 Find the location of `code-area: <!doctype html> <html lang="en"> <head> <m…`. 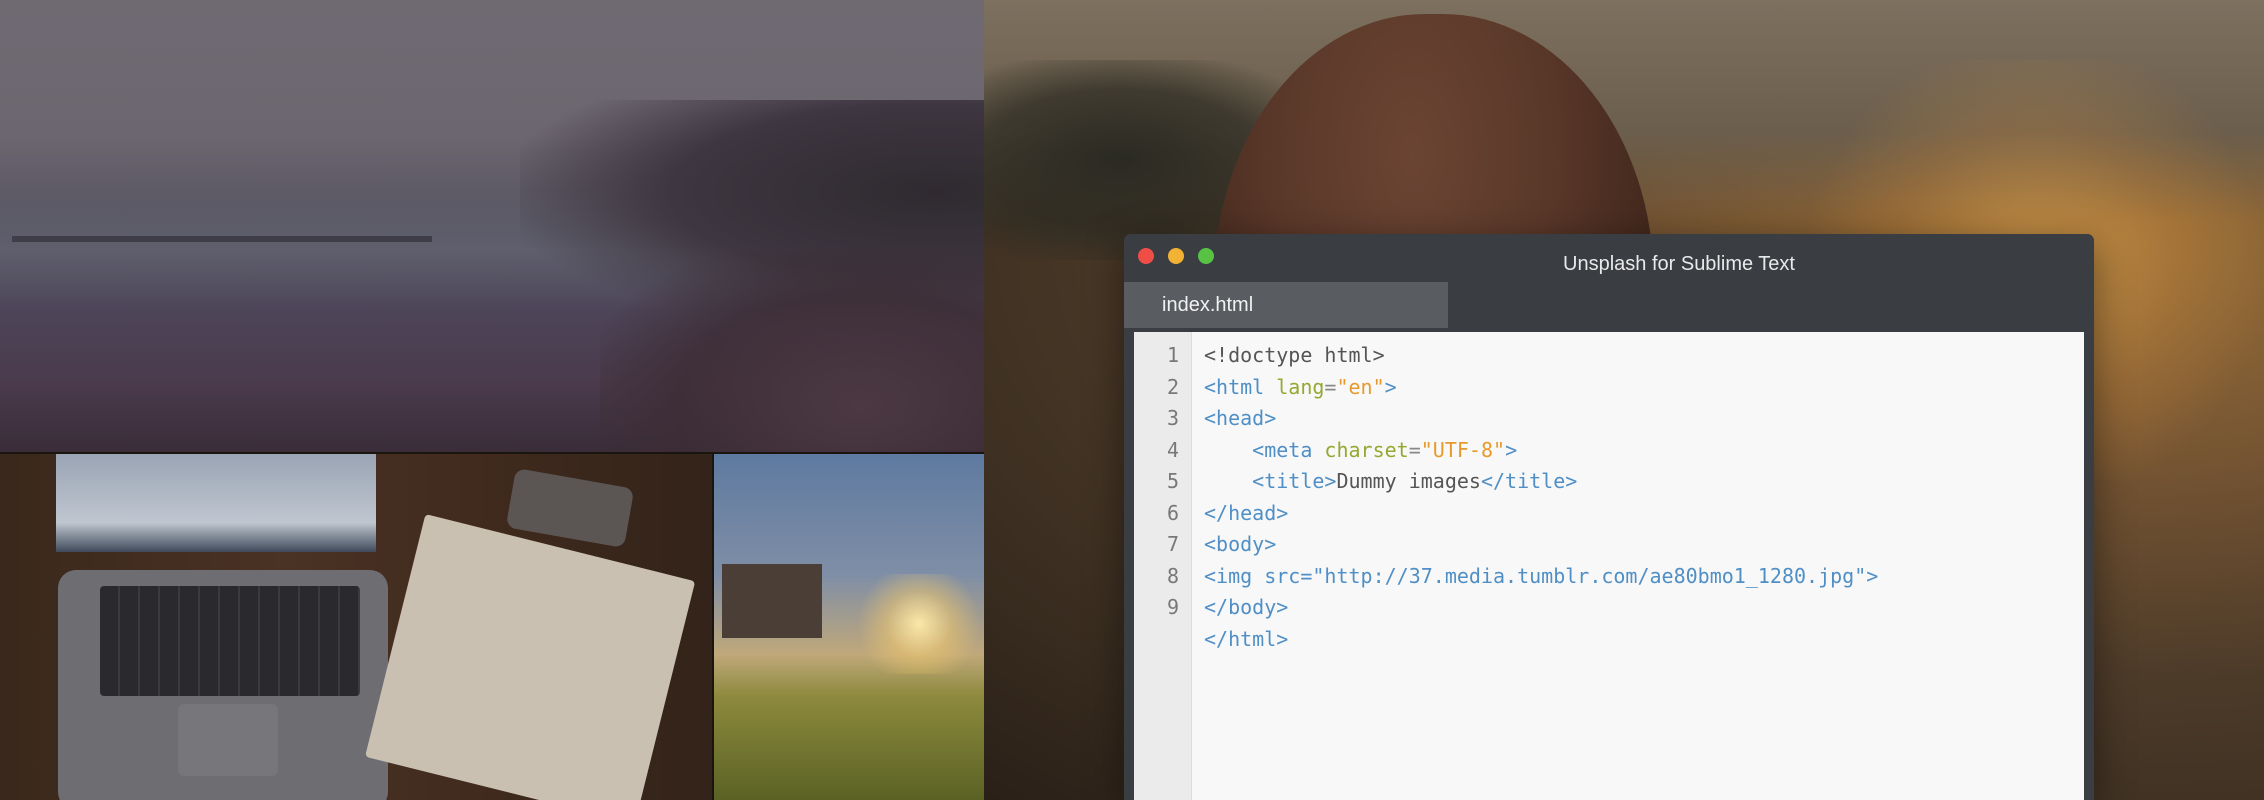

code-area: <!doctype html> <html lang="en"> <head> <m… is located at coordinates (1541, 497).